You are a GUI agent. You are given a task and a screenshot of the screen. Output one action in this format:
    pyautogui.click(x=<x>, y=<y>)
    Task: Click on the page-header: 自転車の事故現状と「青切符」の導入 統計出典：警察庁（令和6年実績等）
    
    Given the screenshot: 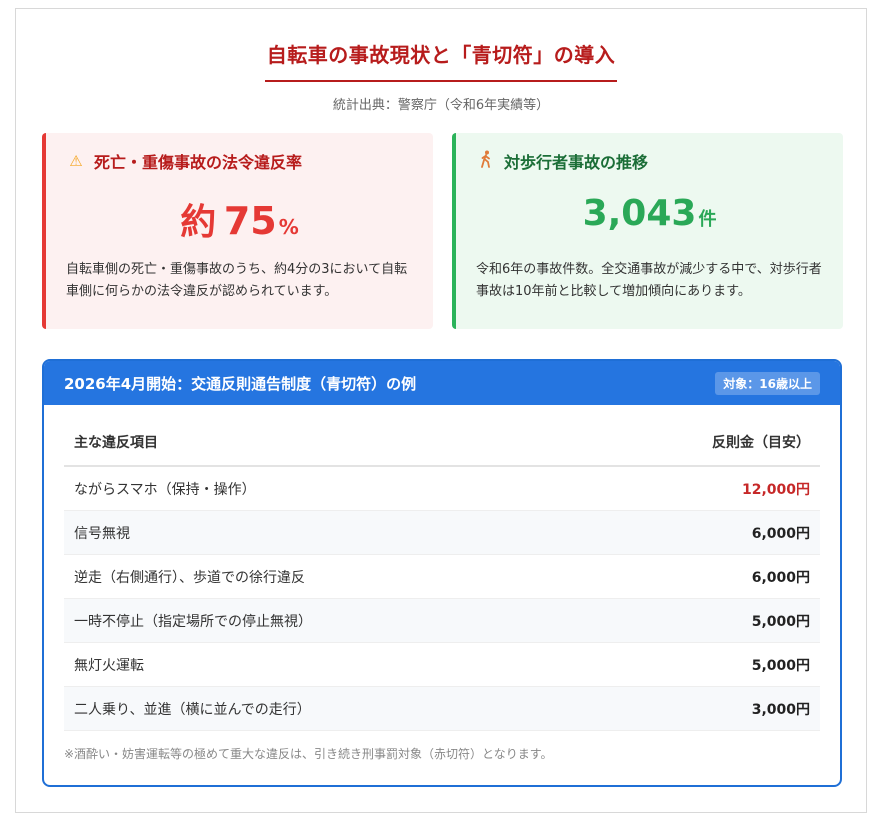 What is the action you would take?
    pyautogui.click(x=441, y=76)
    